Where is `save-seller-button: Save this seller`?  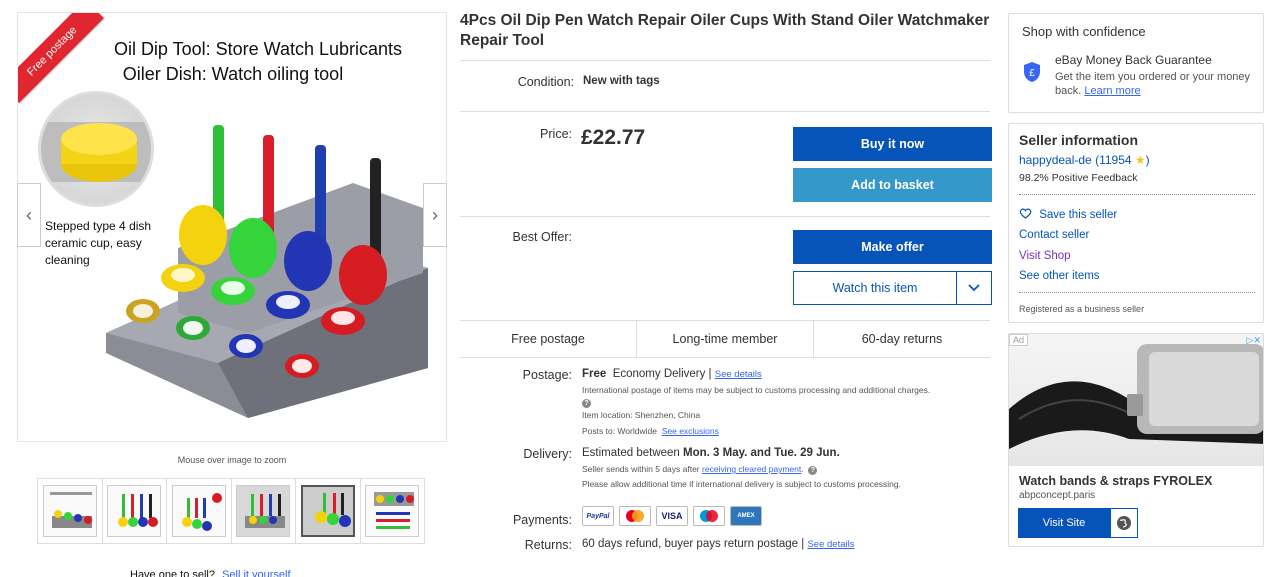 save-seller-button: Save this seller is located at coordinates (1068, 214).